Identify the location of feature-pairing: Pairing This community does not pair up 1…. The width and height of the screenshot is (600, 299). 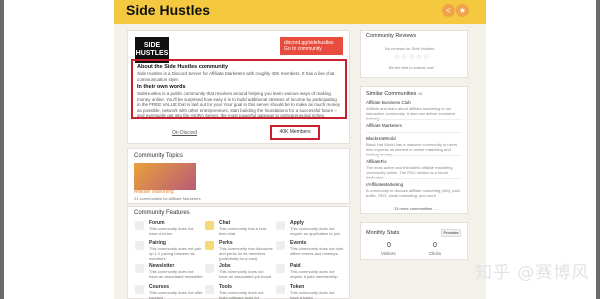
(170, 251).